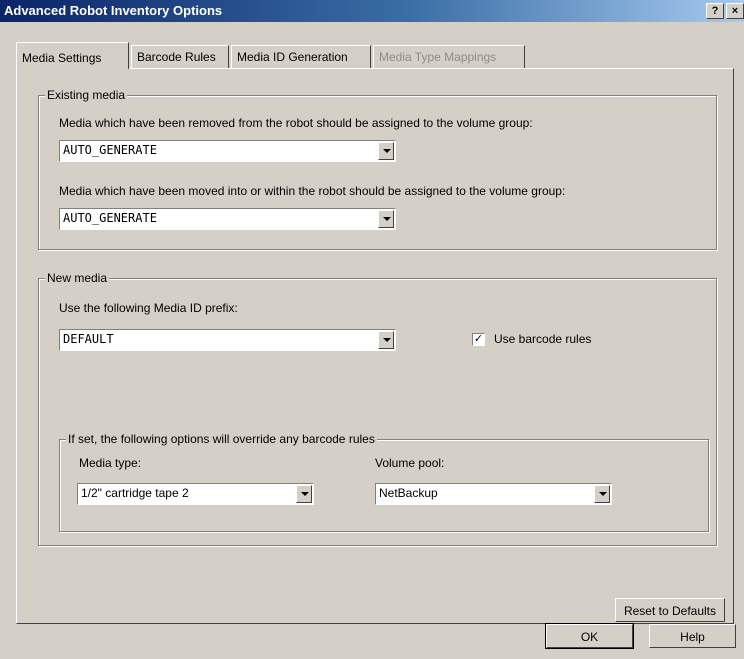 The height and width of the screenshot is (659, 744). I want to click on tab-media-settings: Media Settings, so click(72, 55).